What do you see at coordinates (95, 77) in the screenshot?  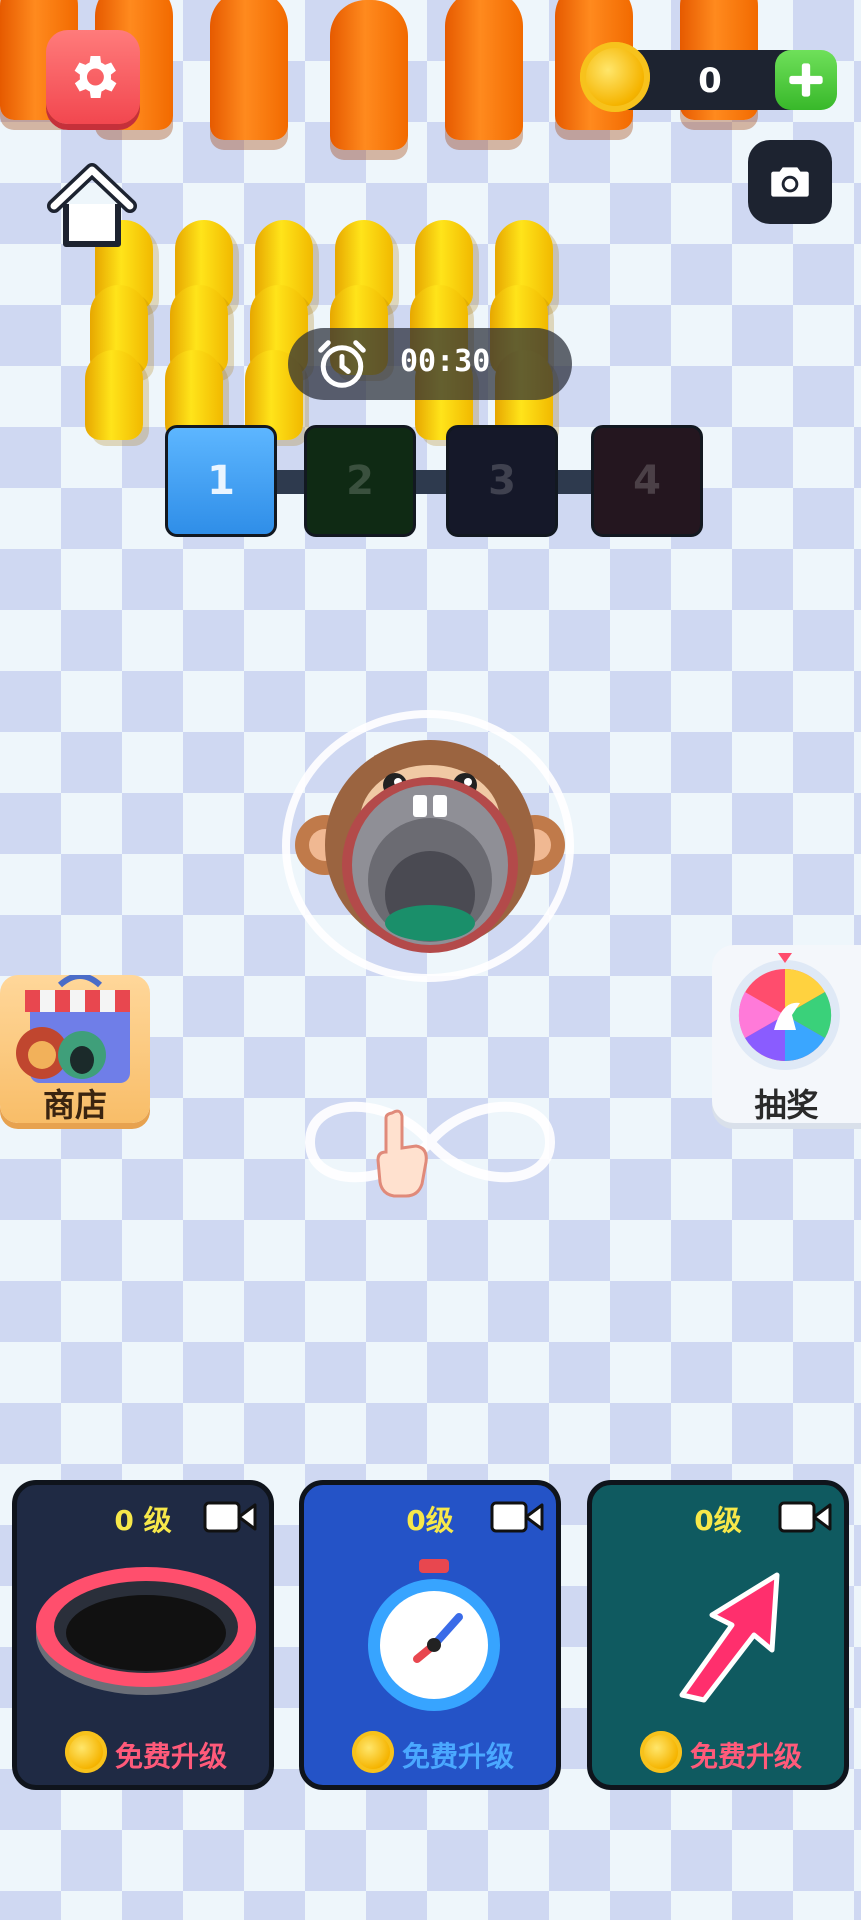 I see `gear-icon` at bounding box center [95, 77].